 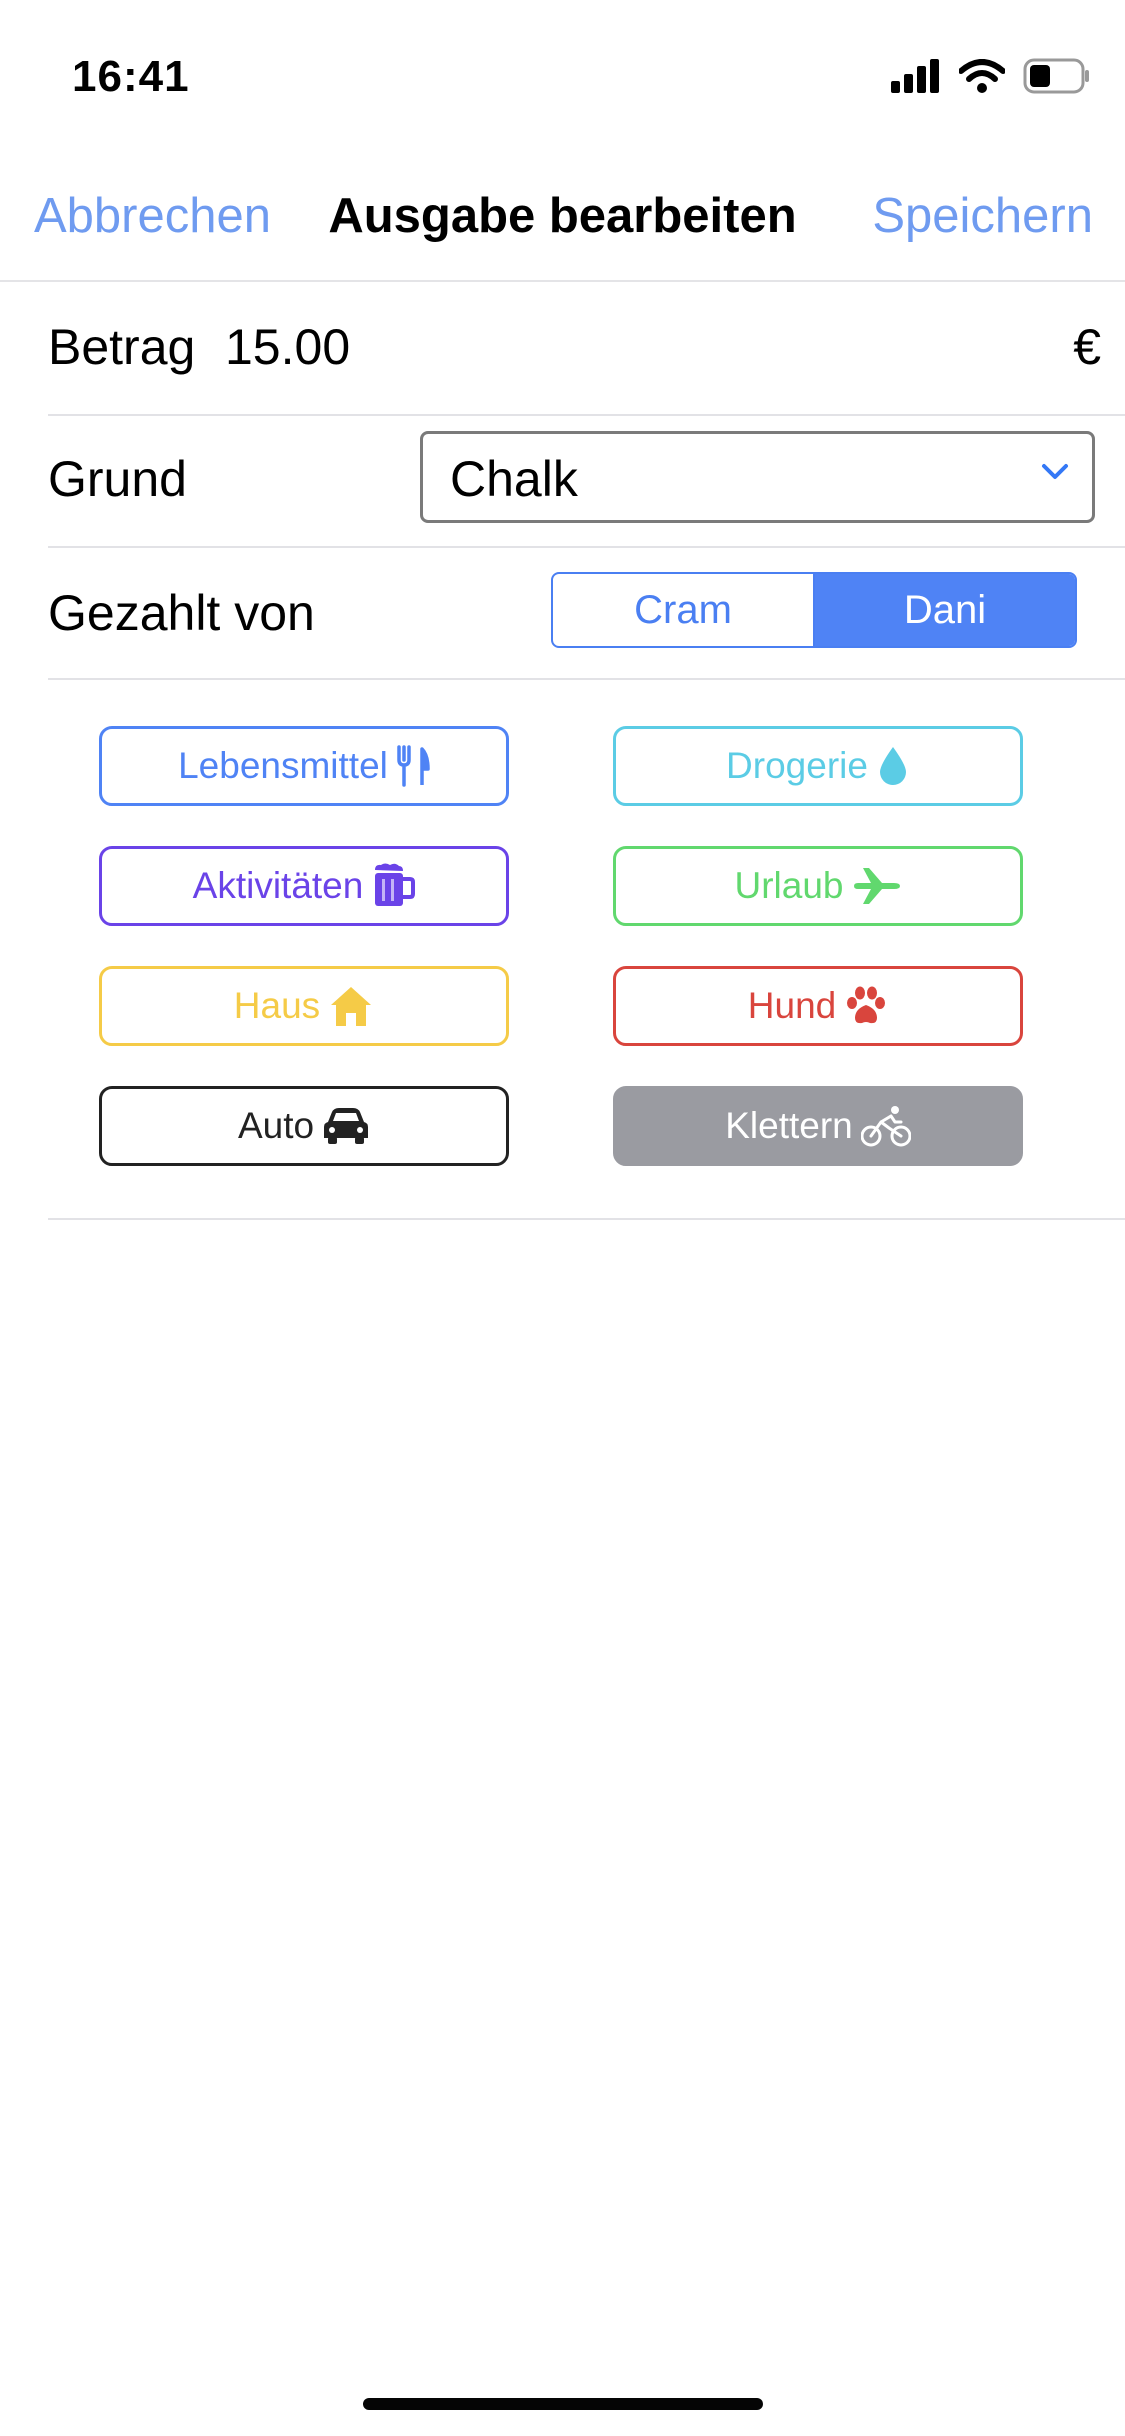 I want to click on navigation-bar: Ausgabe bearbeiten Abbrechen Speichern, so click(x=562, y=226).